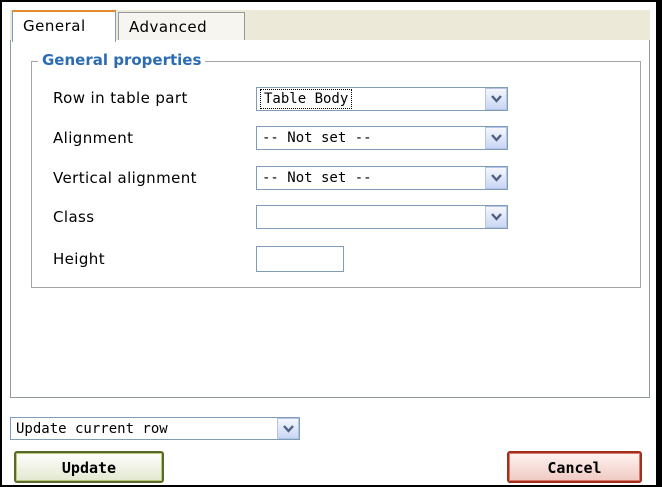 The height and width of the screenshot is (487, 662). I want to click on tab-bar: General Advanced, so click(330, 26).